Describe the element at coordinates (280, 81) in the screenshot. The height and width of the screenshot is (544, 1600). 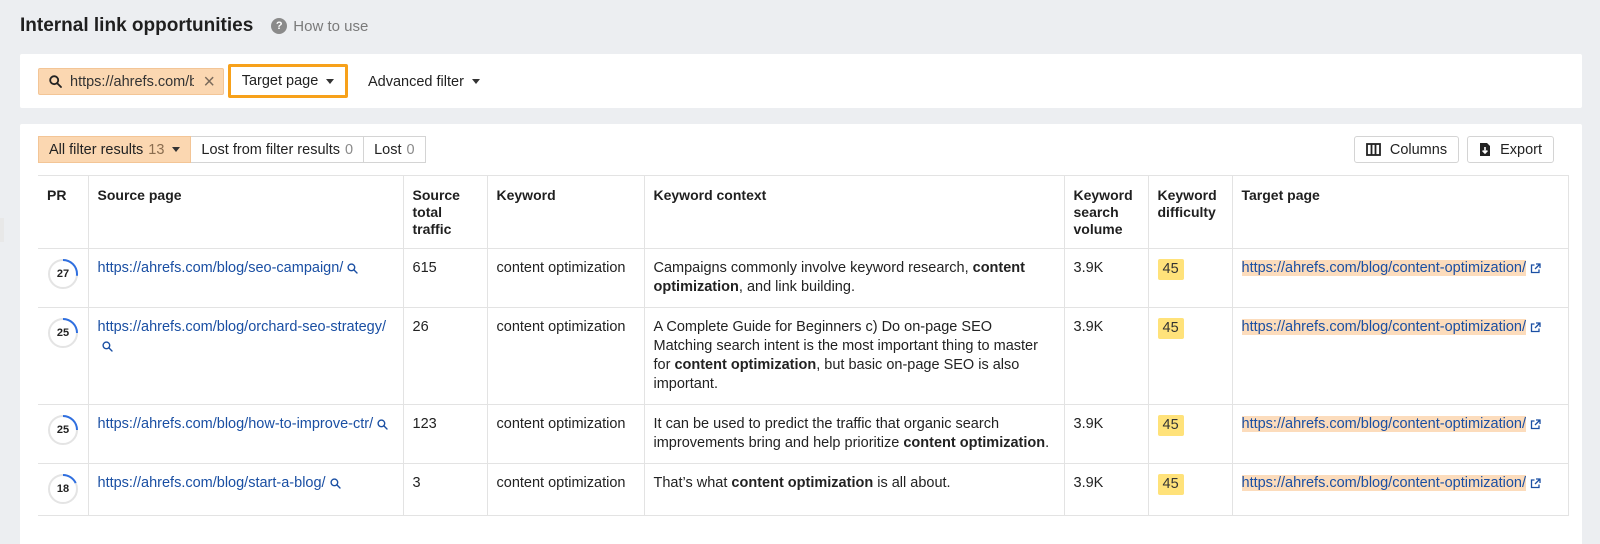
I see `target-page-label: Target page` at that location.